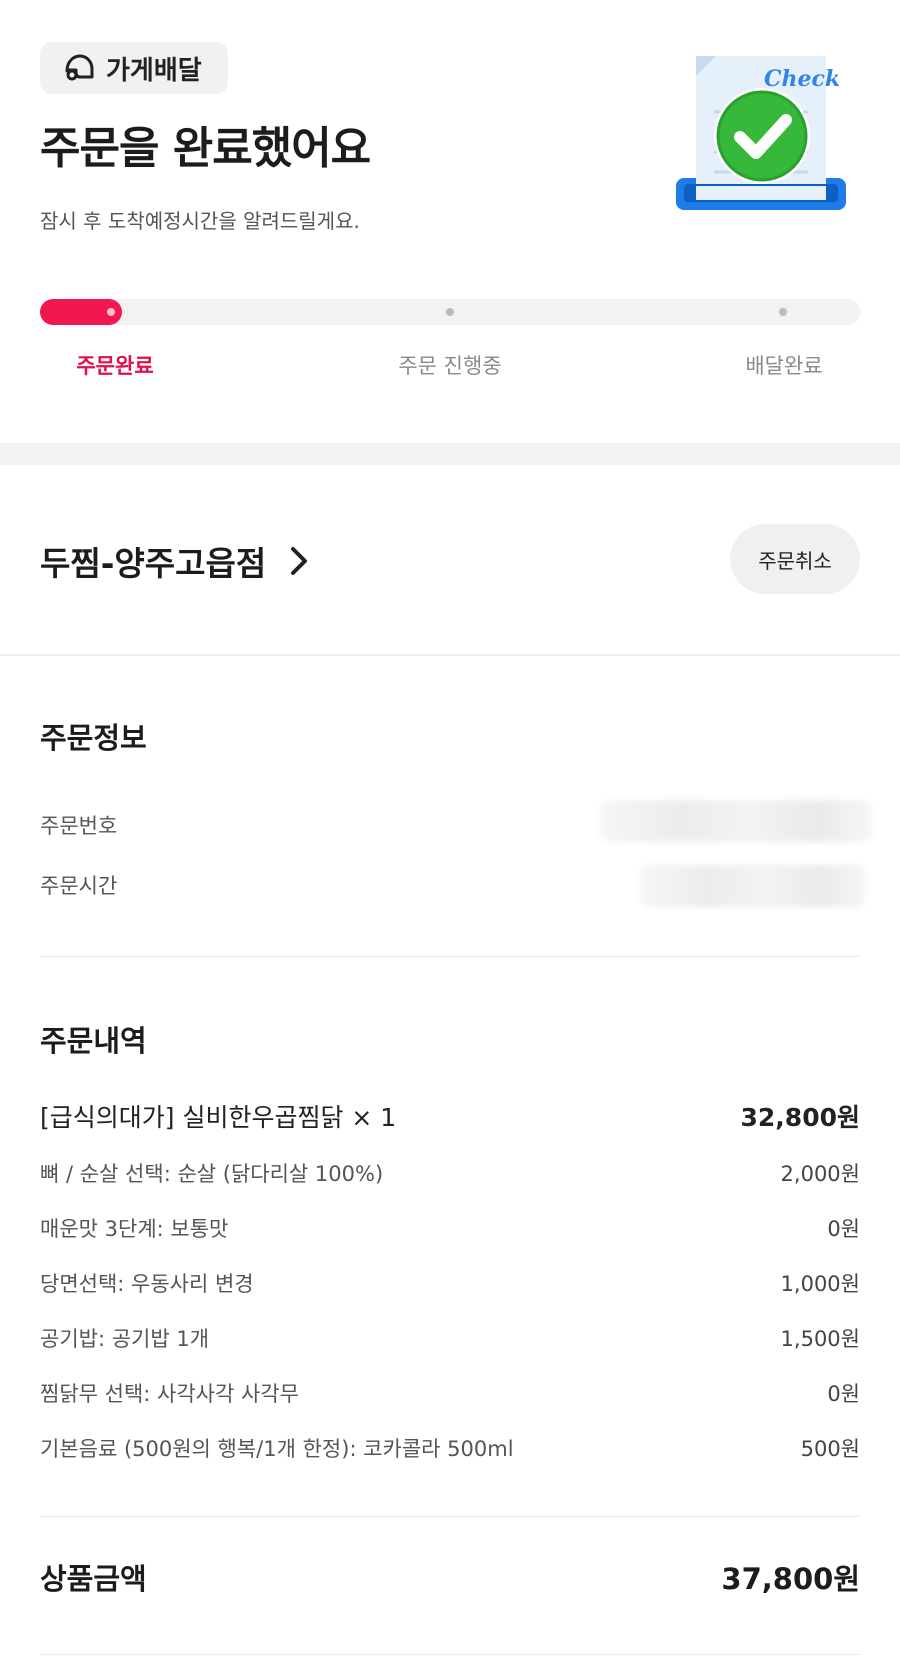  What do you see at coordinates (783, 312) in the screenshot?
I see `progress-dot-delivered` at bounding box center [783, 312].